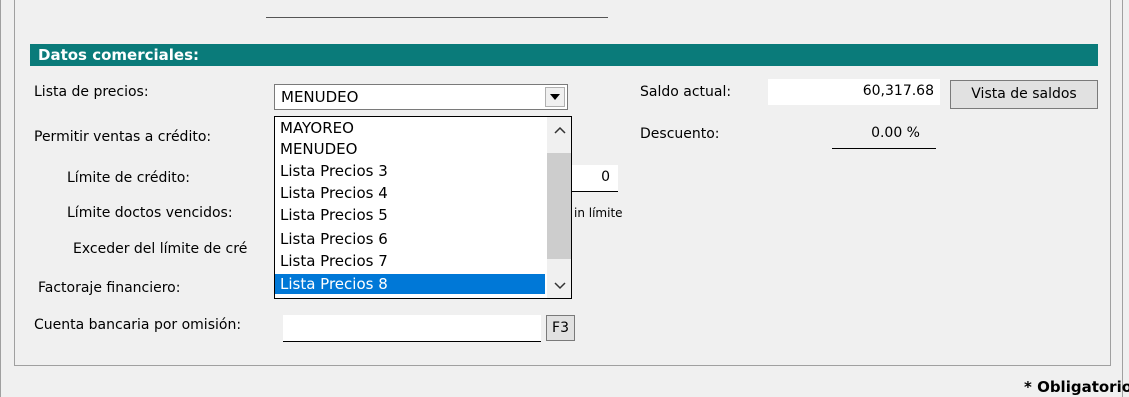 The height and width of the screenshot is (397, 1129). I want to click on chevron-down-small-icon, so click(560, 286).